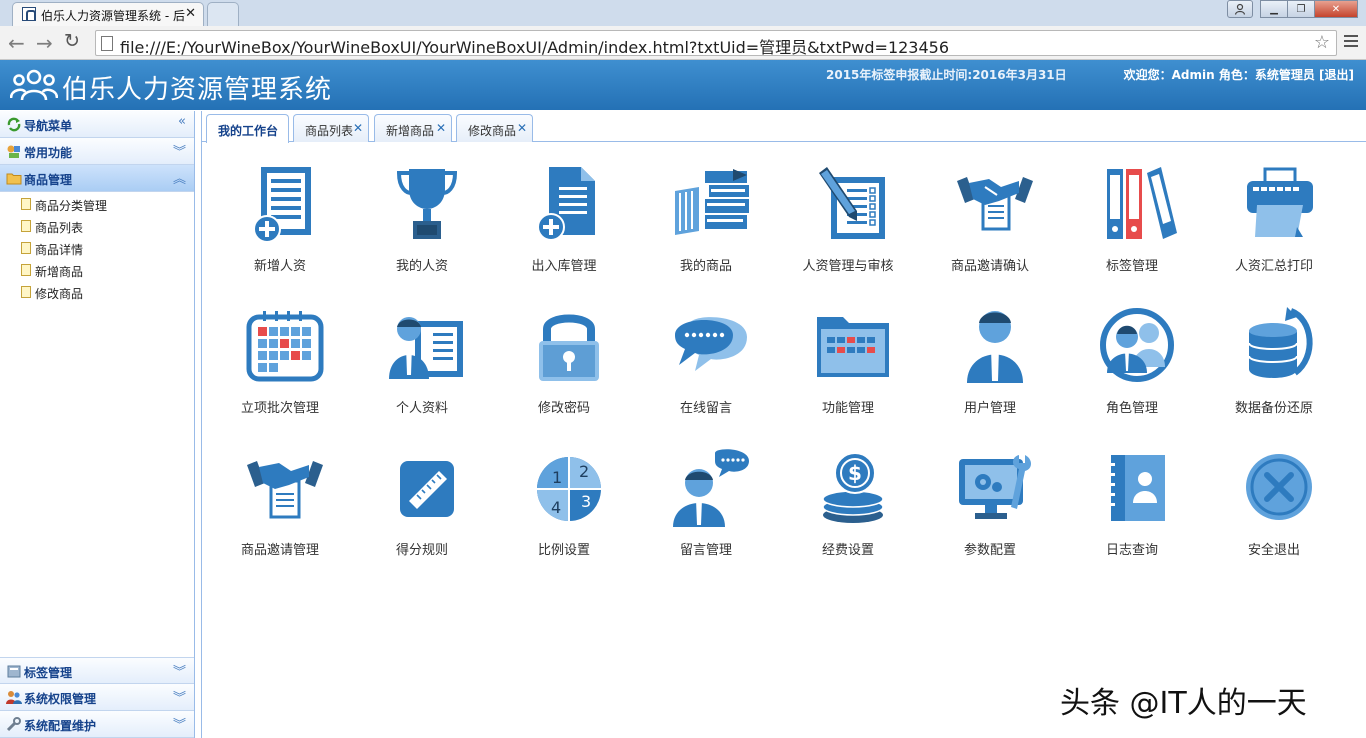 Image resolution: width=1366 pixels, height=738 pixels. Describe the element at coordinates (280, 225) in the screenshot. I see `tile-add-hr: 新增人资` at that location.